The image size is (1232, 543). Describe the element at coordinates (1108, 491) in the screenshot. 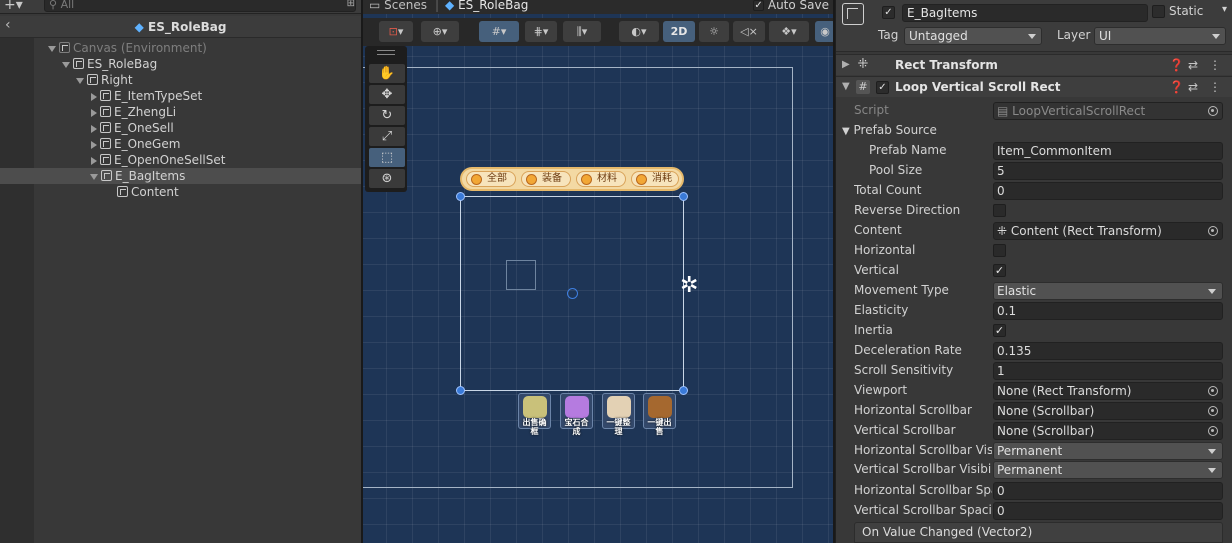

I see `horizontal-scrollbar-spacing-field: 0` at that location.